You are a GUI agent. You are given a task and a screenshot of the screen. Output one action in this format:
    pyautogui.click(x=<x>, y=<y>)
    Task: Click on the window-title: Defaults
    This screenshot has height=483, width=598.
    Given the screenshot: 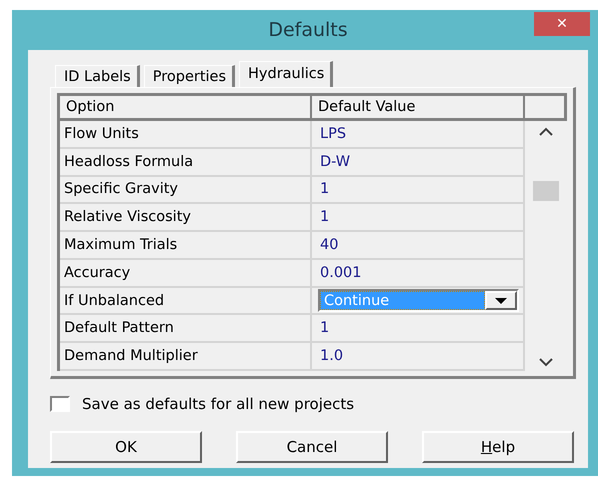 What is the action you would take?
    pyautogui.click(x=308, y=30)
    